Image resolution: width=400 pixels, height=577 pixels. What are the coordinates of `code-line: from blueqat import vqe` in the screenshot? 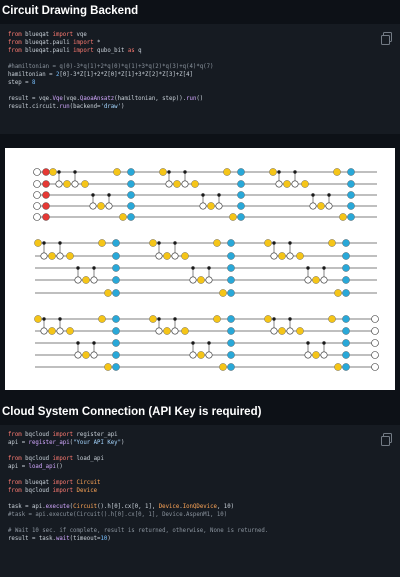 It's located at (47, 36).